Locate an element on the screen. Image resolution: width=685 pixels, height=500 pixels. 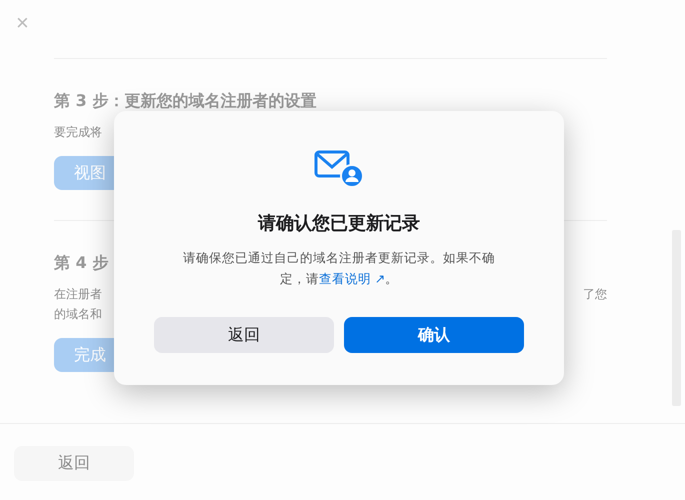
step-title: 第 4 步 is located at coordinates (81, 263).